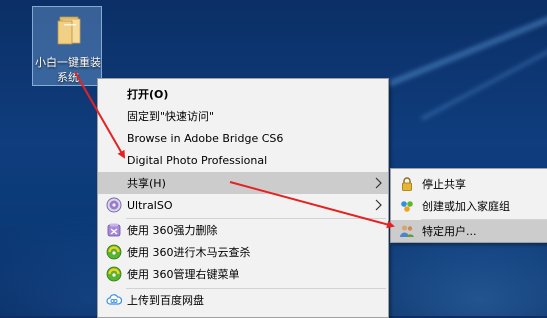  Describe the element at coordinates (114, 299) in the screenshot. I see `baidu-cloud-icon` at that location.